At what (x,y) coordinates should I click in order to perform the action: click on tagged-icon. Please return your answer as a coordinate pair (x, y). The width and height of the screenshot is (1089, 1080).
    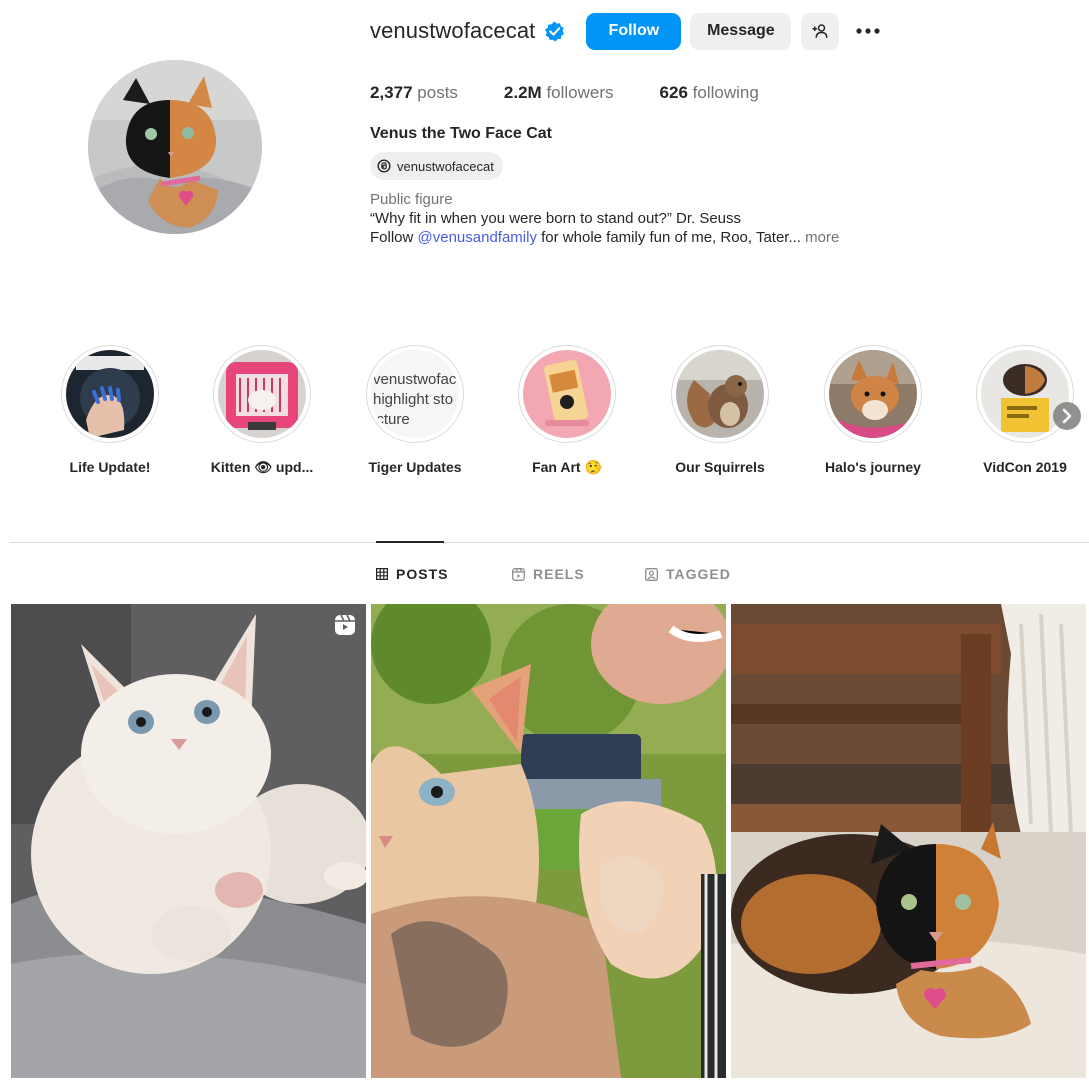
    Looking at the image, I should click on (651, 574).